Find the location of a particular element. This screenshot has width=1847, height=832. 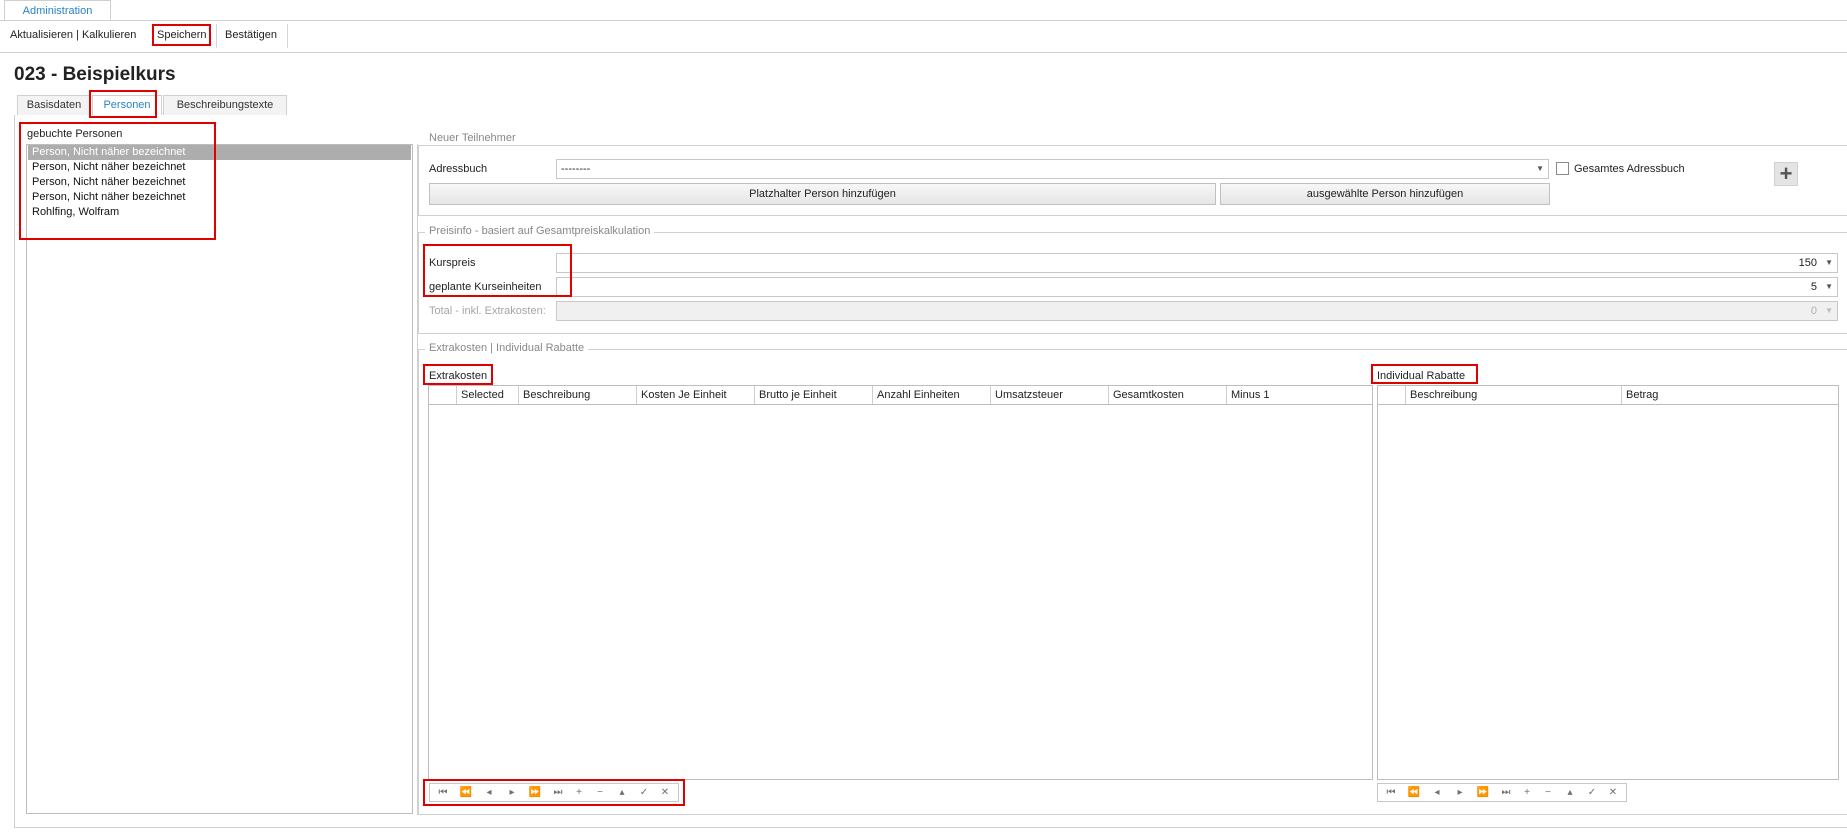

add-placeholder-person-button: Platzhalter Person hinzufügen is located at coordinates (822, 194).